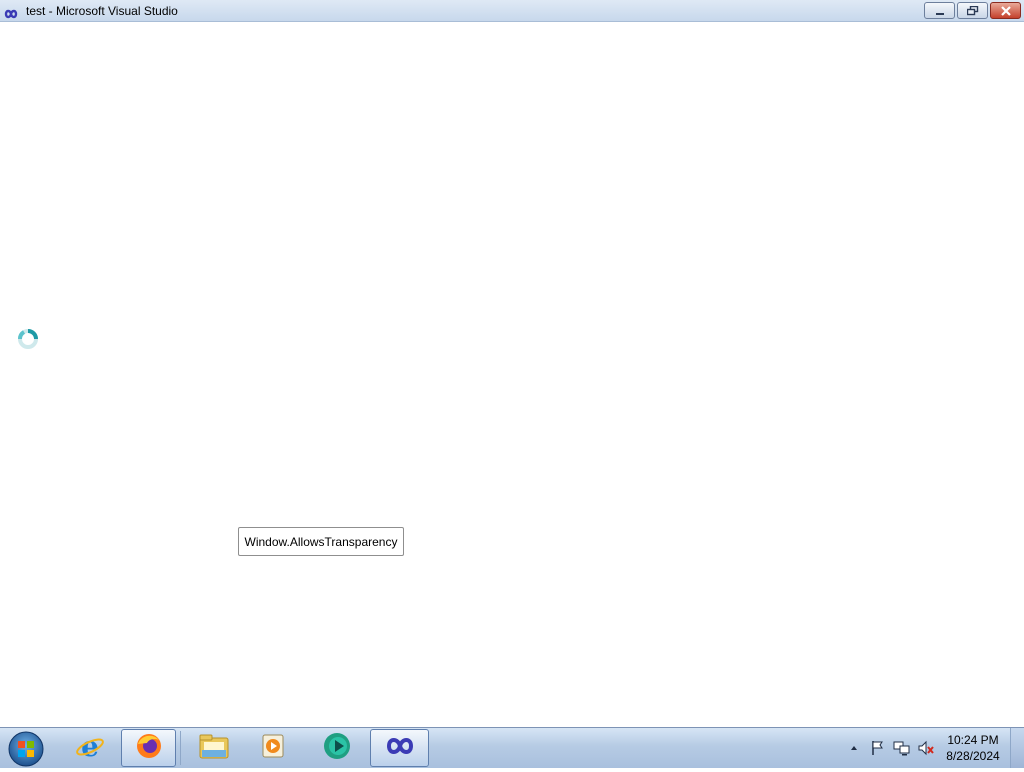 This screenshot has height=772, width=1024. I want to click on taskbar-visual-studio, so click(399, 748).